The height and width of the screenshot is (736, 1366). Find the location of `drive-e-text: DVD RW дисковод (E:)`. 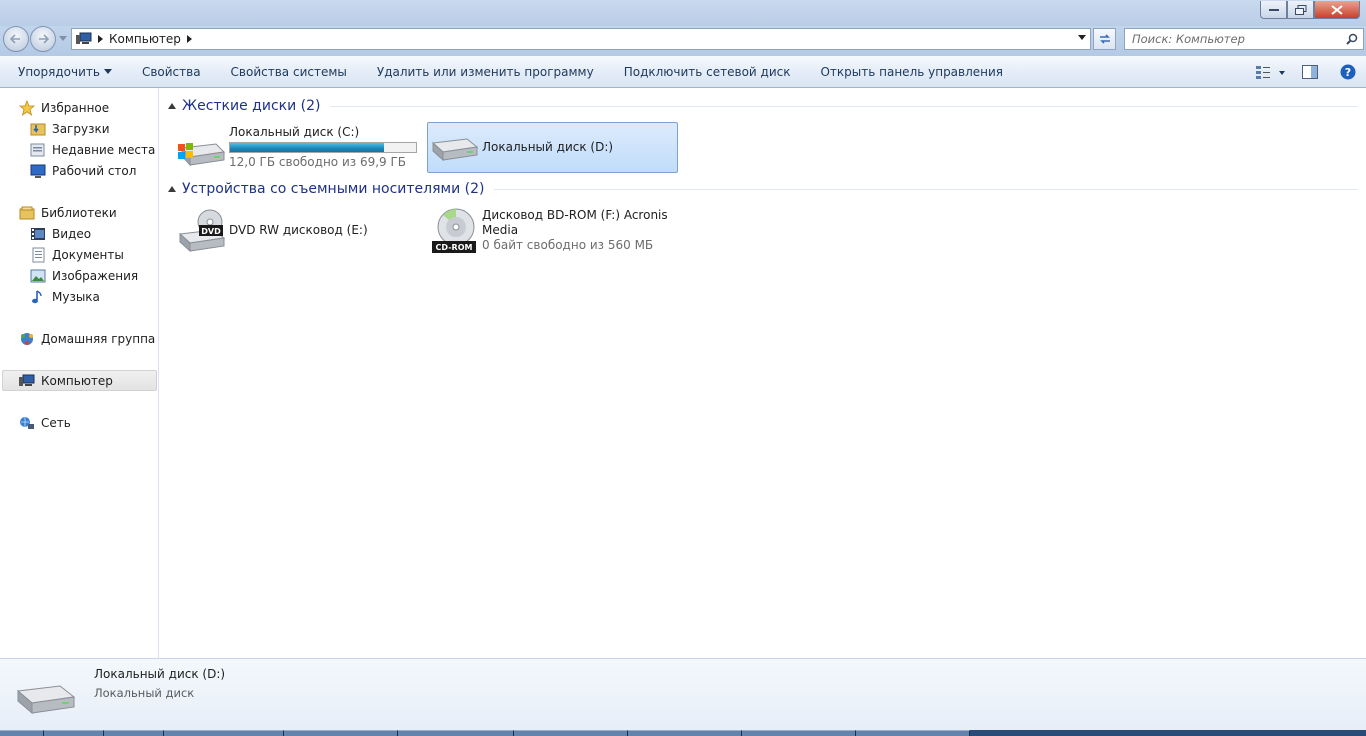

drive-e-text: DVD RW дисковод (E:) is located at coordinates (298, 230).